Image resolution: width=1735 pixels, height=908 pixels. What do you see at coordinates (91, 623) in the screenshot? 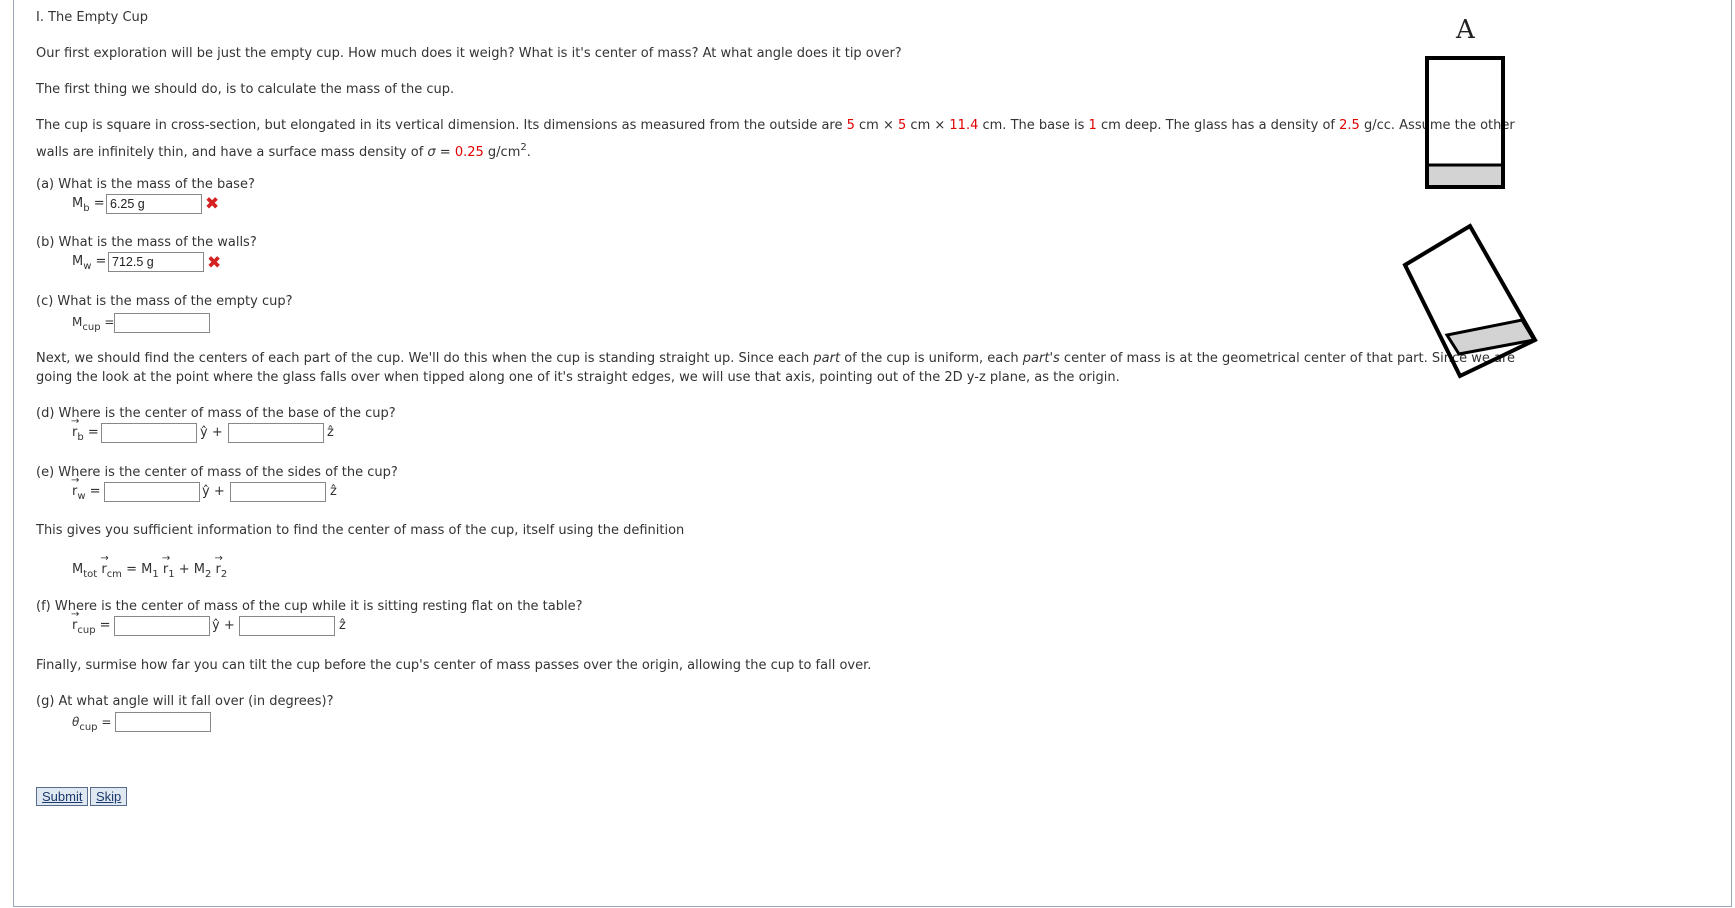
I see `rcup-label: rcup =` at bounding box center [91, 623].